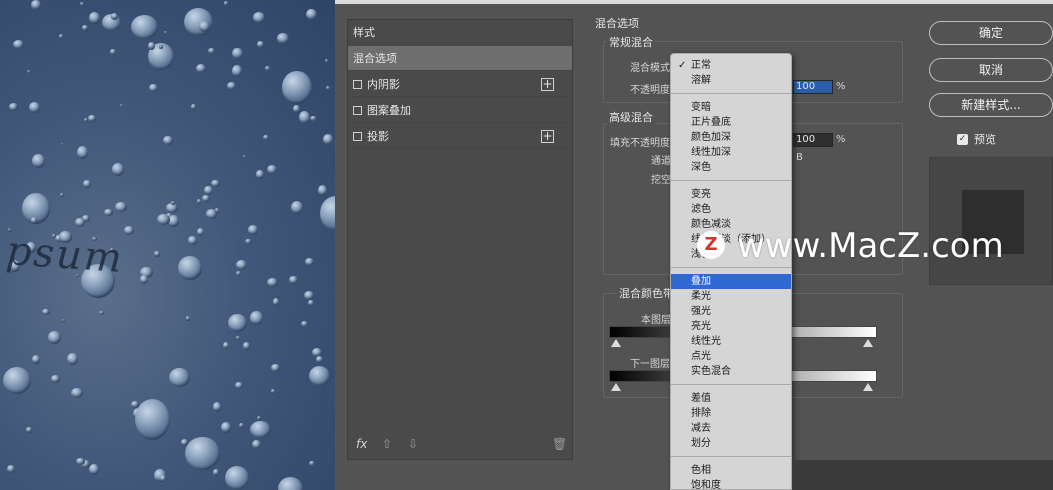 The height and width of the screenshot is (490, 1053). What do you see at coordinates (460, 110) in the screenshot?
I see `style-item-pattern-overlay: 图案叠加` at bounding box center [460, 110].